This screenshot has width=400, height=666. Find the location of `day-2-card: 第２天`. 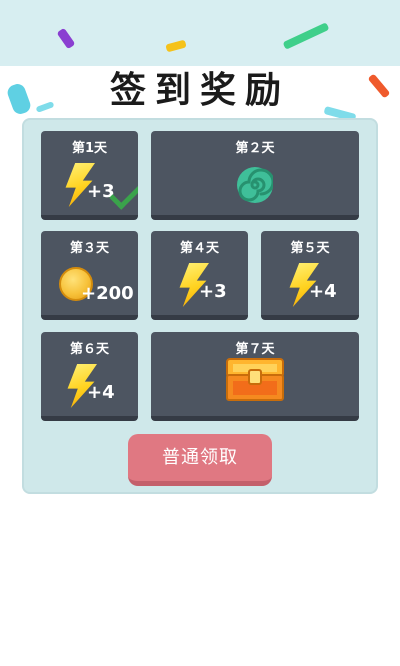

day-2-card: 第２天 is located at coordinates (255, 175).